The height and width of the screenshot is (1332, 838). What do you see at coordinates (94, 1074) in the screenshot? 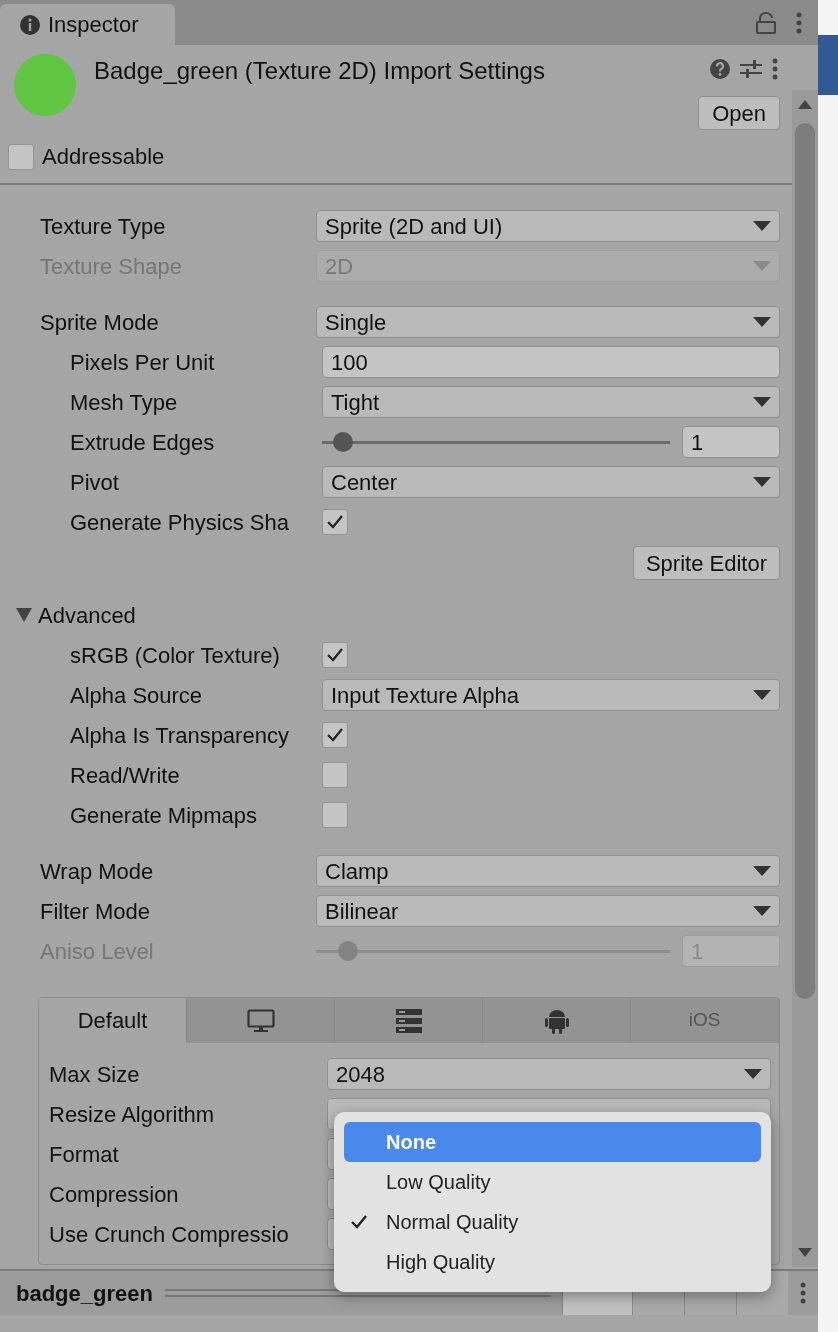
I see `field-label: Max Size` at bounding box center [94, 1074].